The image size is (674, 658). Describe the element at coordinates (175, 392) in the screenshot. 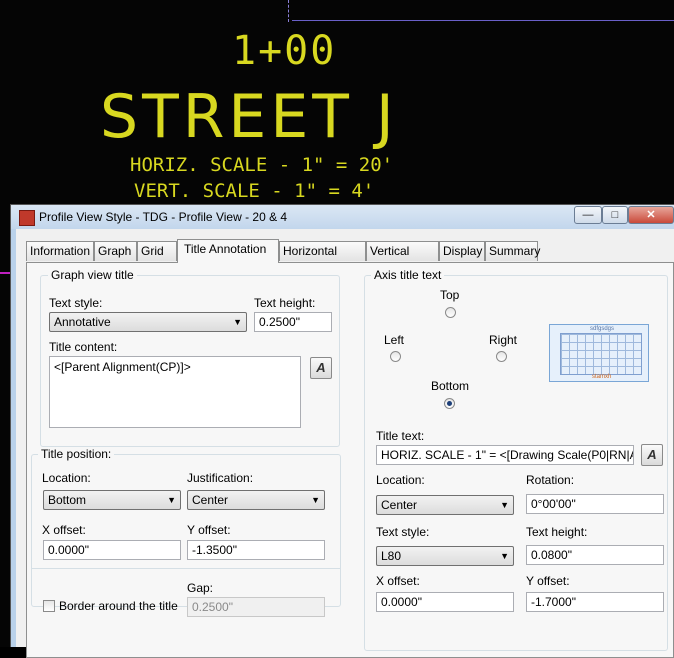

I see `title-content-textarea: <[Parent Alignment(CP)]>` at that location.